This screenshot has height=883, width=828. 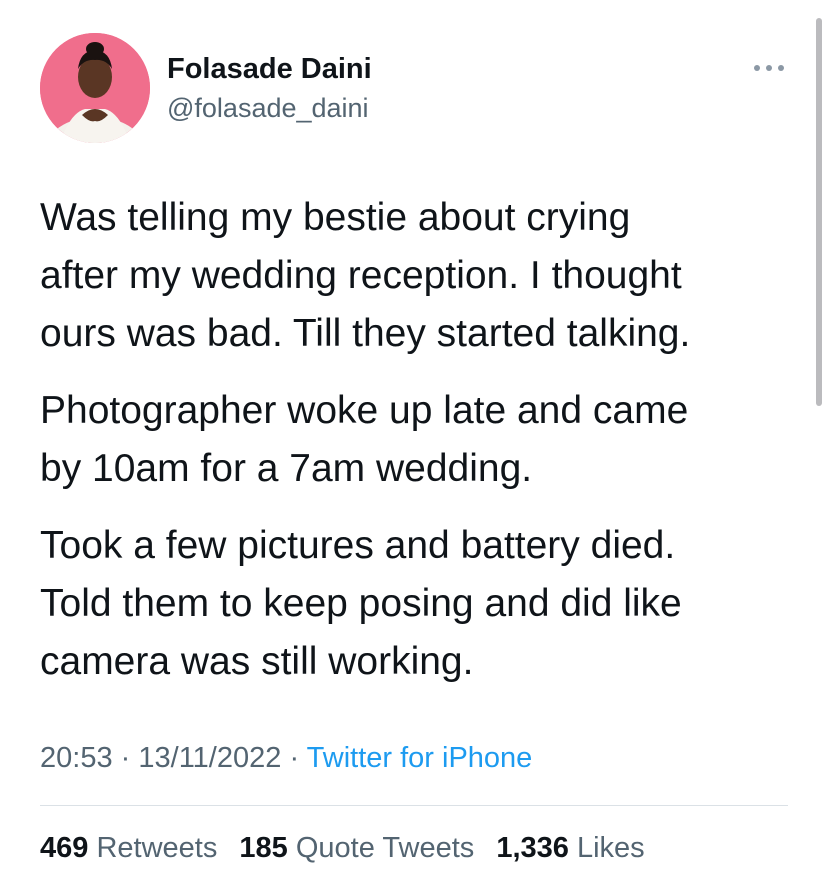 I want to click on likes-stat: 1,336 Likes, so click(x=570, y=848).